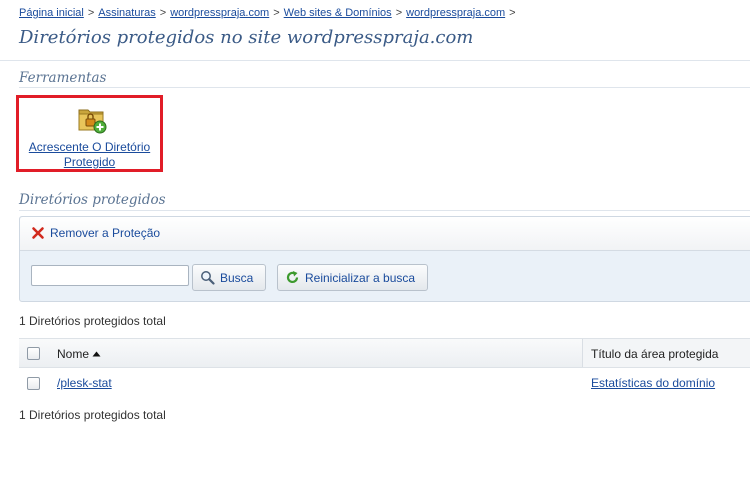  I want to click on select-all-checkbox, so click(33, 353).